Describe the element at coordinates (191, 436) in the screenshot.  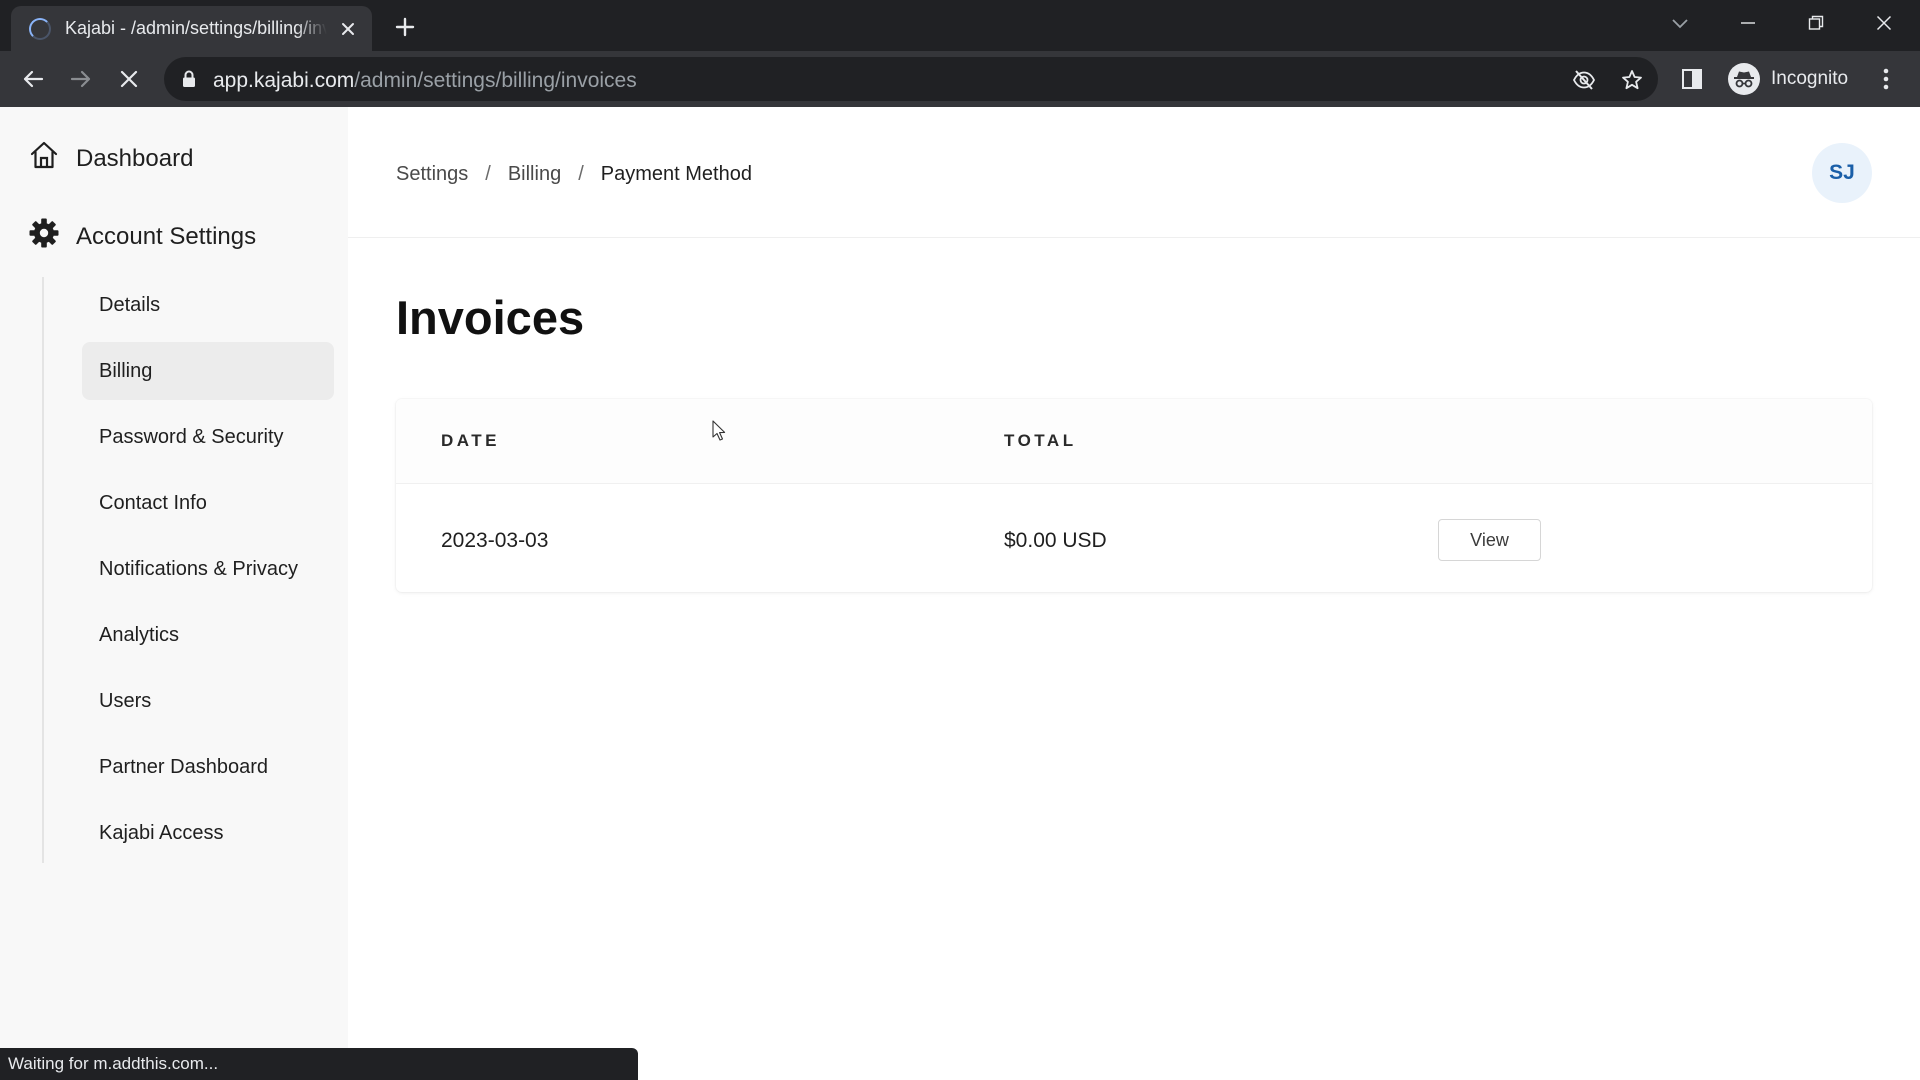
I see `sidebar-item-label: Password & Security` at that location.